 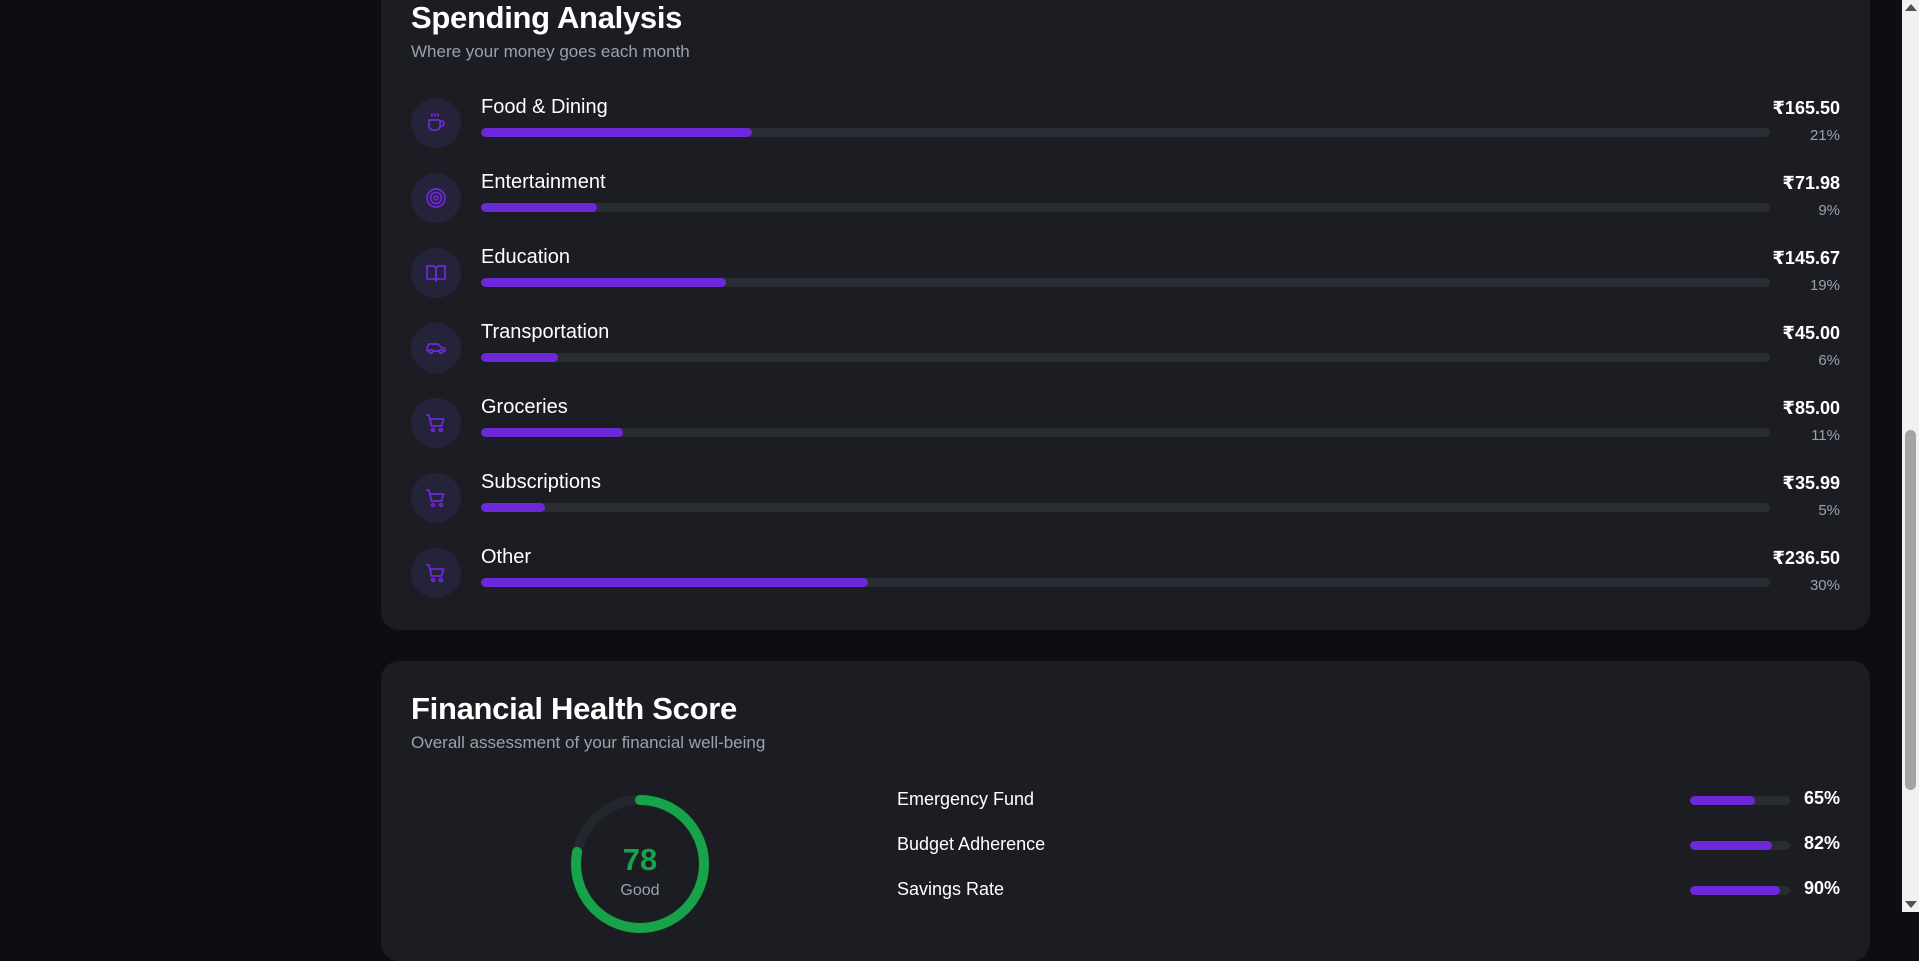 What do you see at coordinates (543, 182) in the screenshot?
I see `category-name: Entertainment` at bounding box center [543, 182].